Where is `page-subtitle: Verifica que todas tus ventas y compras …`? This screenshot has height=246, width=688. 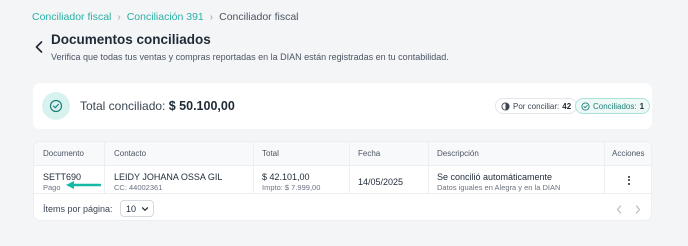 page-subtitle: Verifica que todas tus ventas y compras … is located at coordinates (250, 57).